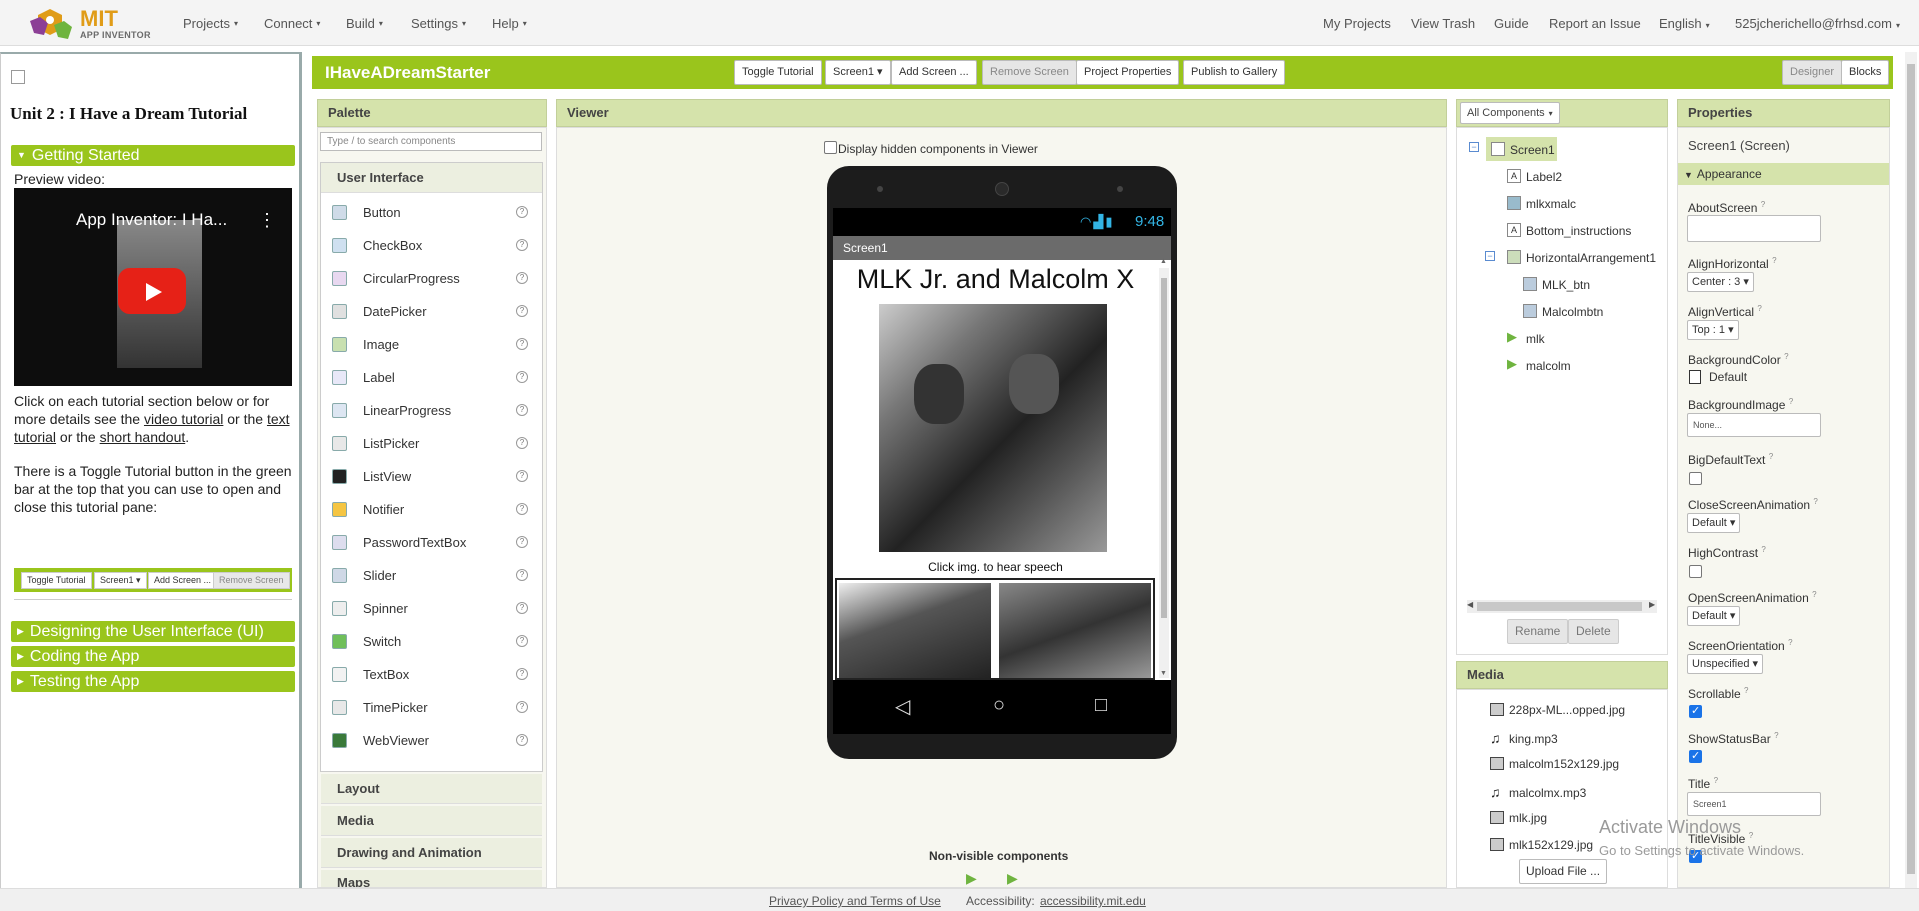 The image size is (1919, 911). What do you see at coordinates (1554, 764) in the screenshot?
I see `media-file-malcolm152: malcolm152x129.jpg` at bounding box center [1554, 764].